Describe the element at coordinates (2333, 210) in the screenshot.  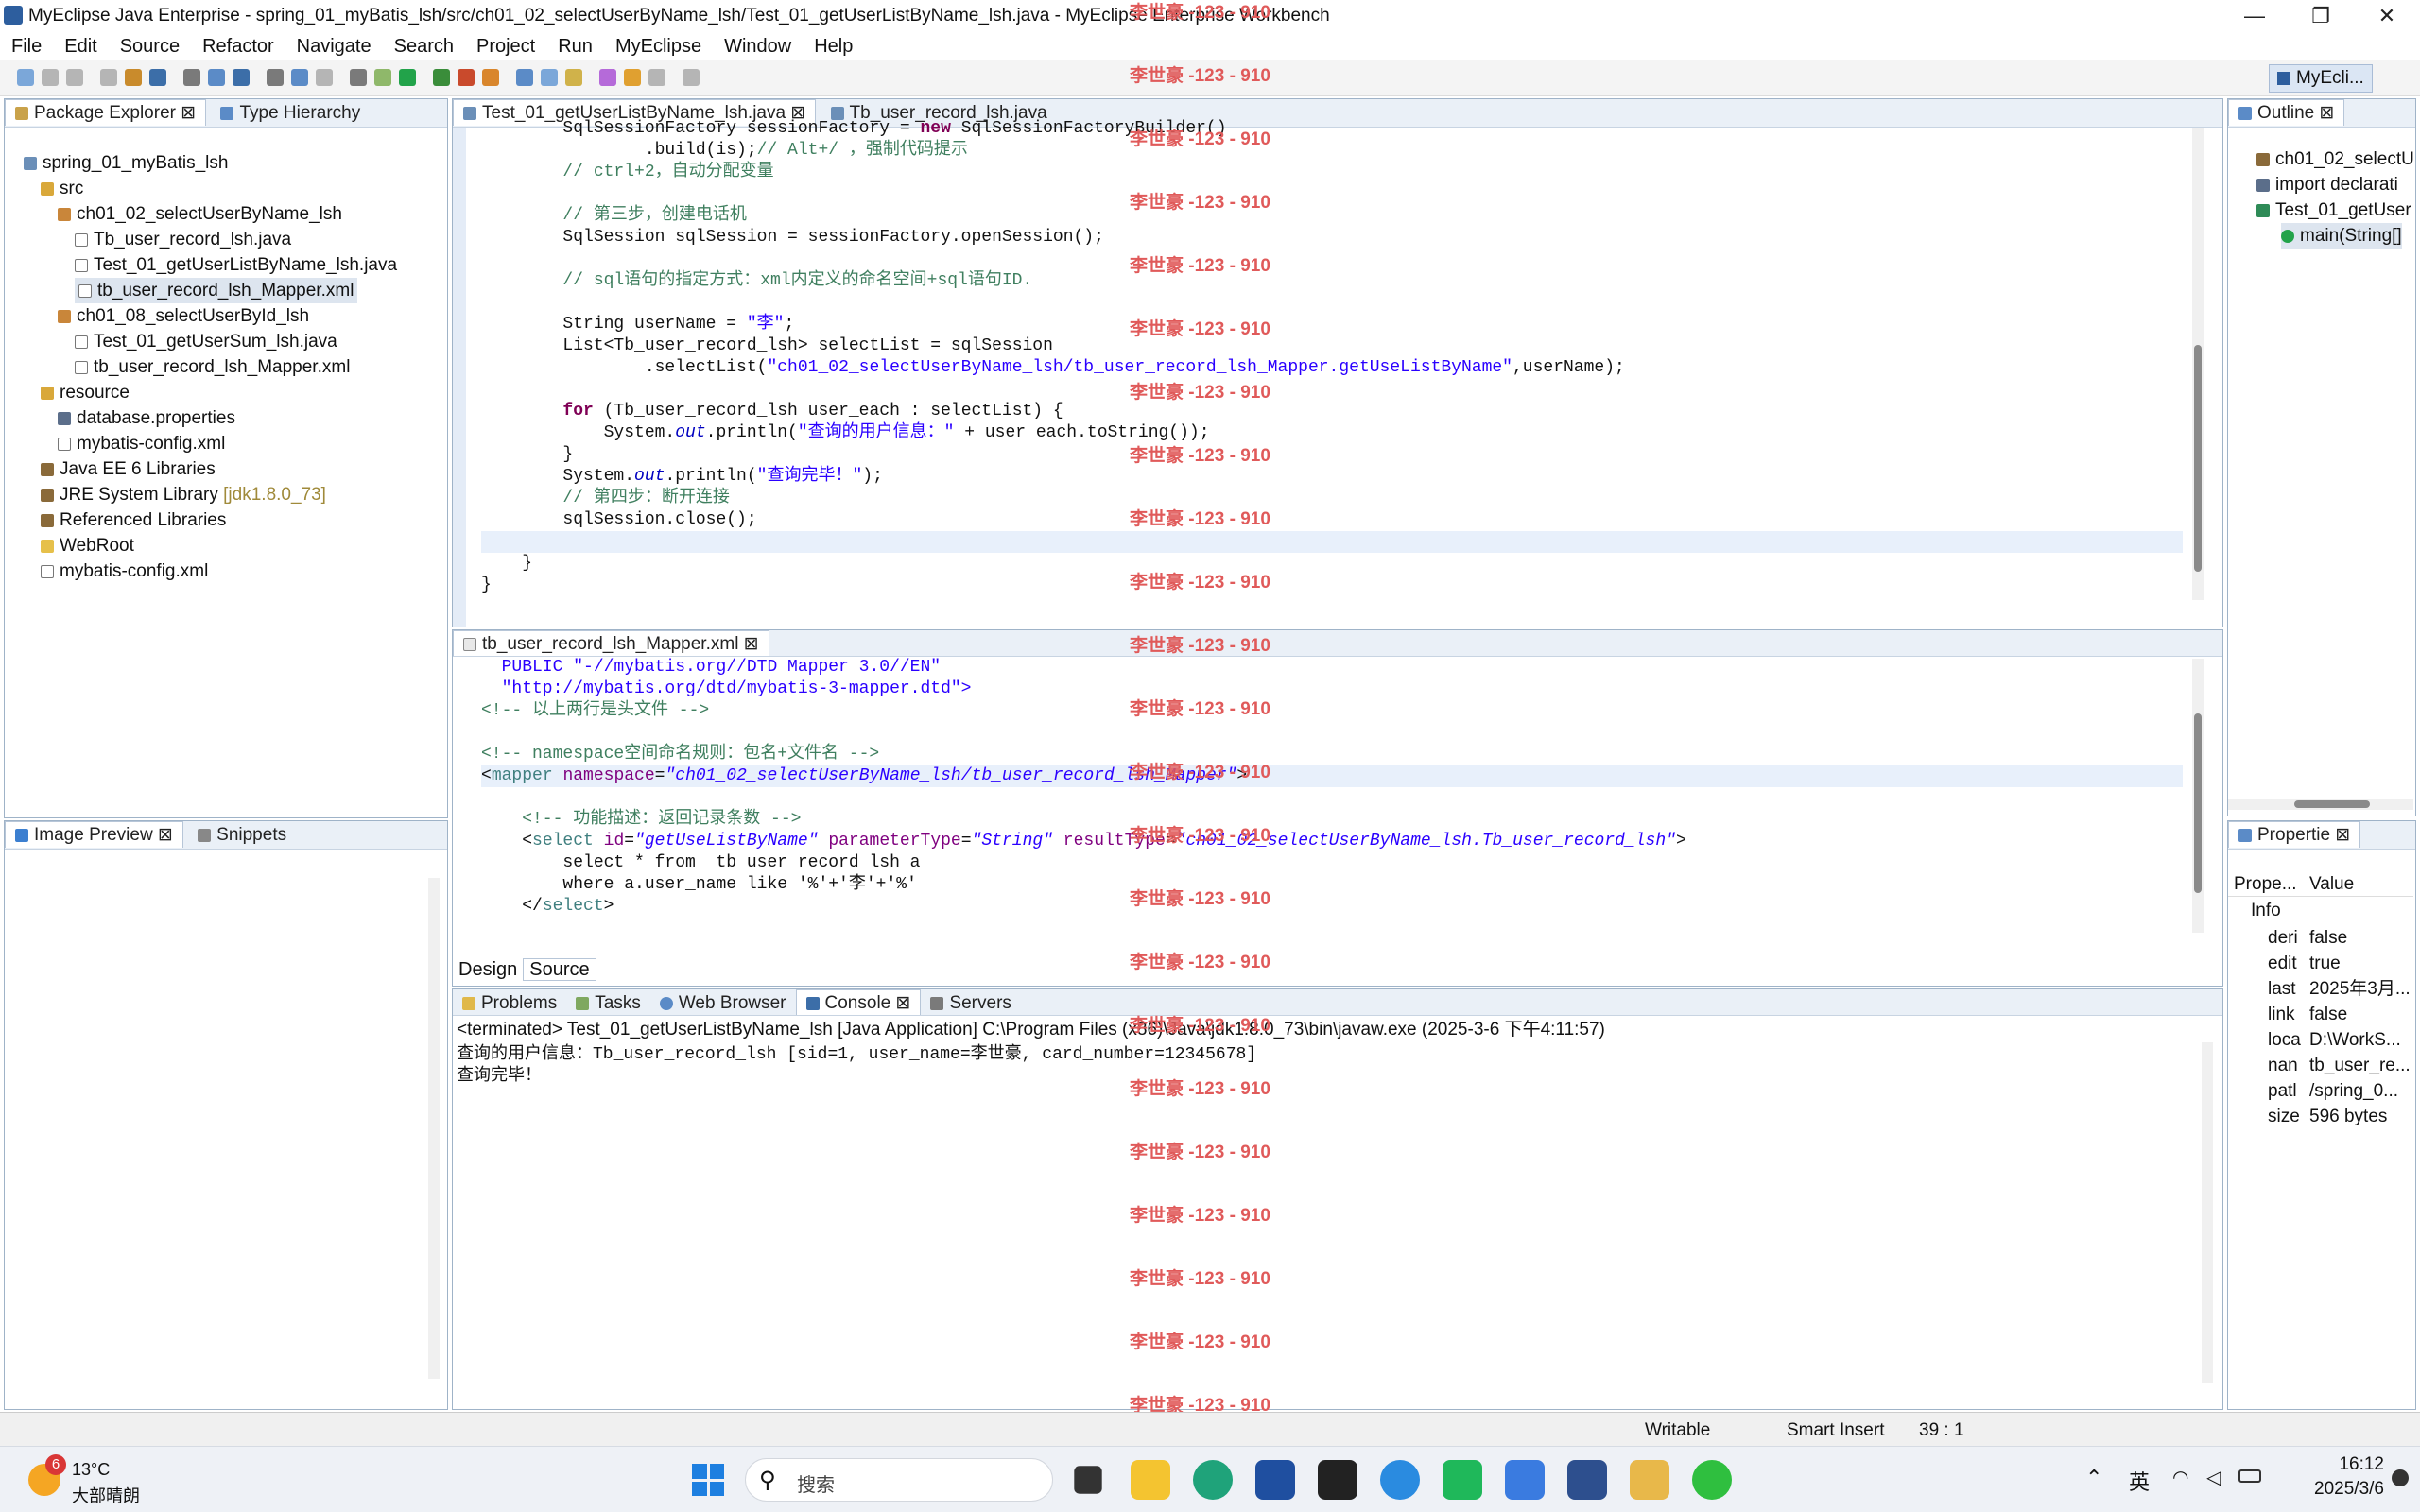
I see `outline-item: Test_01_getUser` at that location.